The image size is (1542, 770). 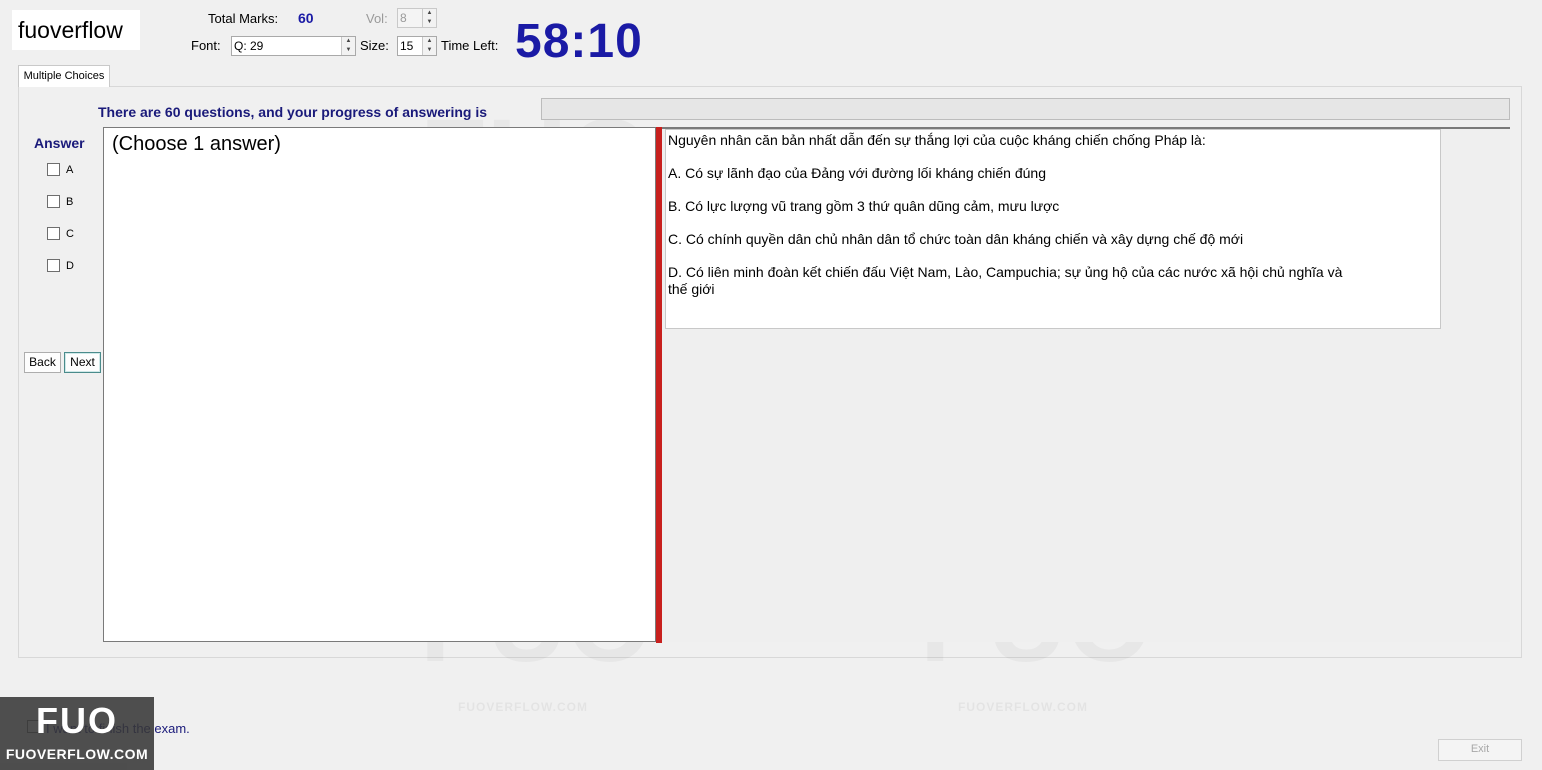 I want to click on size-spin-buttons: ▲ ▼, so click(x=429, y=46).